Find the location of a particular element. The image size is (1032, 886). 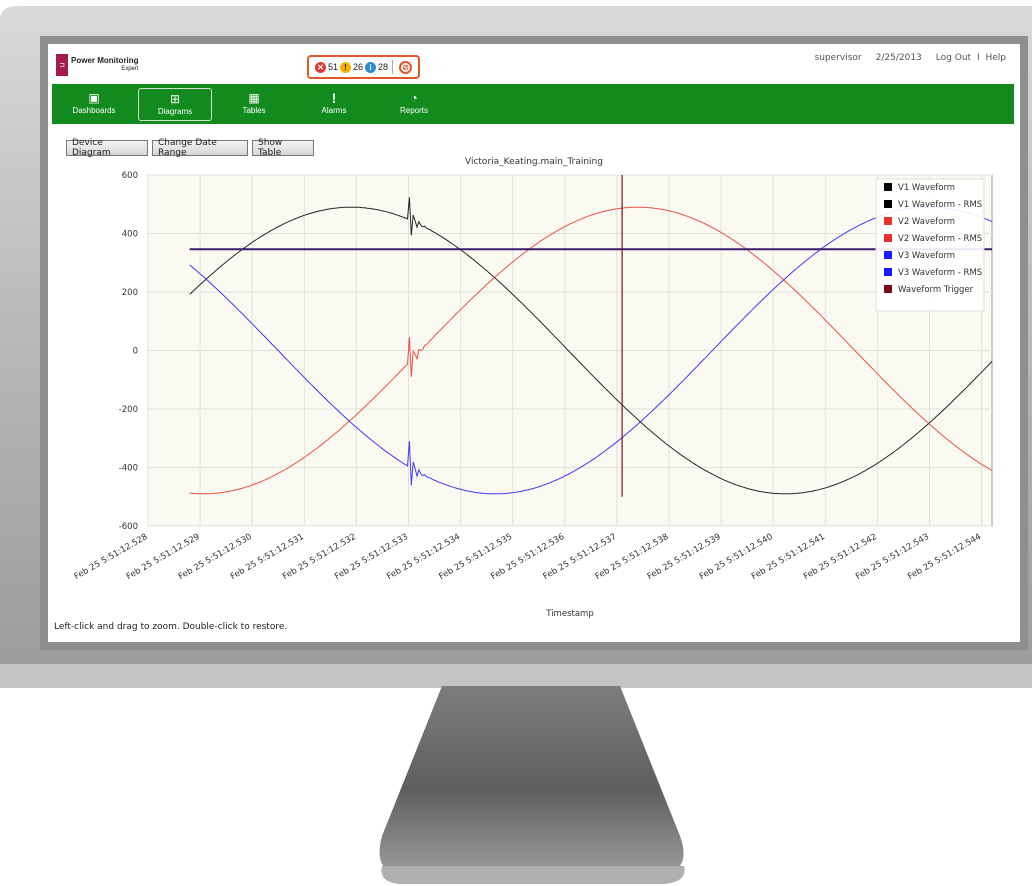

legend-label: V2 Waveform - RMS is located at coordinates (940, 239).